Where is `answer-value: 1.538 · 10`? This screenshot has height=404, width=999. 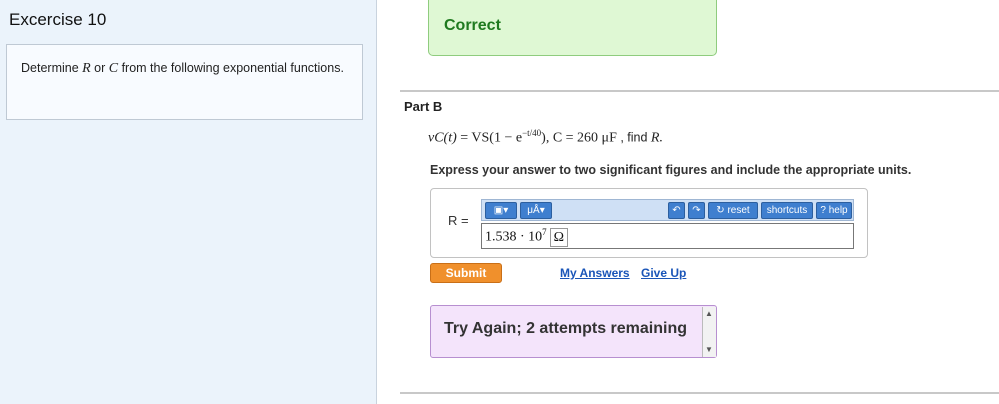
answer-value: 1.538 · 10 is located at coordinates (514, 237).